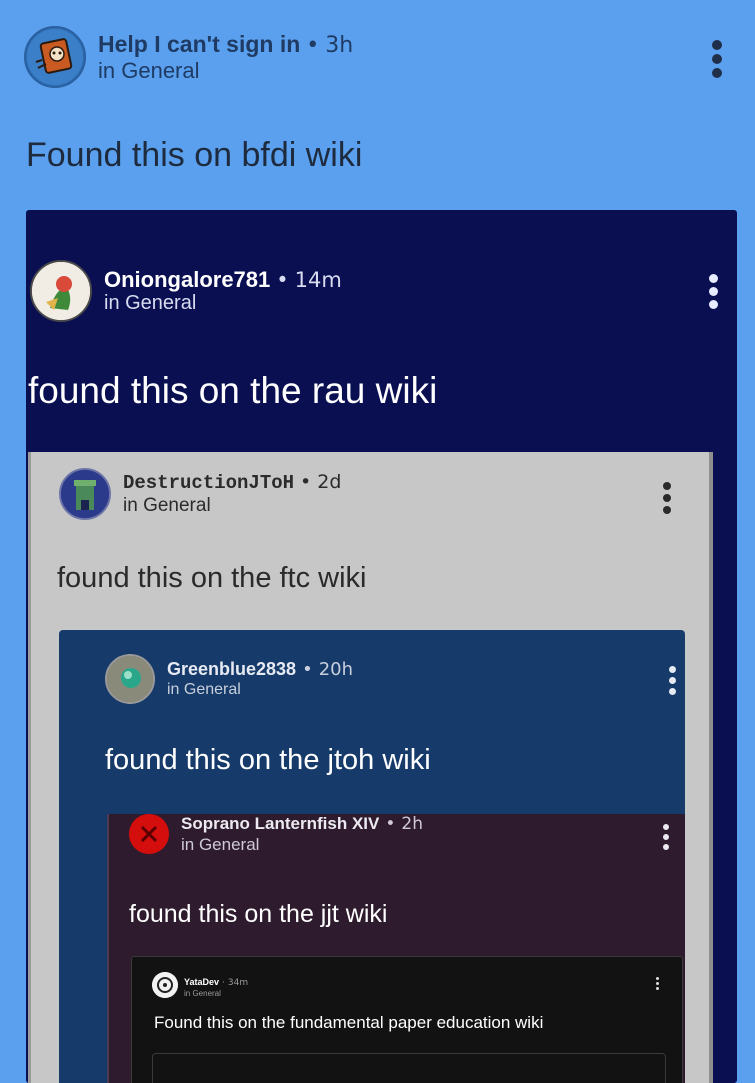  What do you see at coordinates (187, 279) in the screenshot?
I see `author-name: Oniongalore781` at bounding box center [187, 279].